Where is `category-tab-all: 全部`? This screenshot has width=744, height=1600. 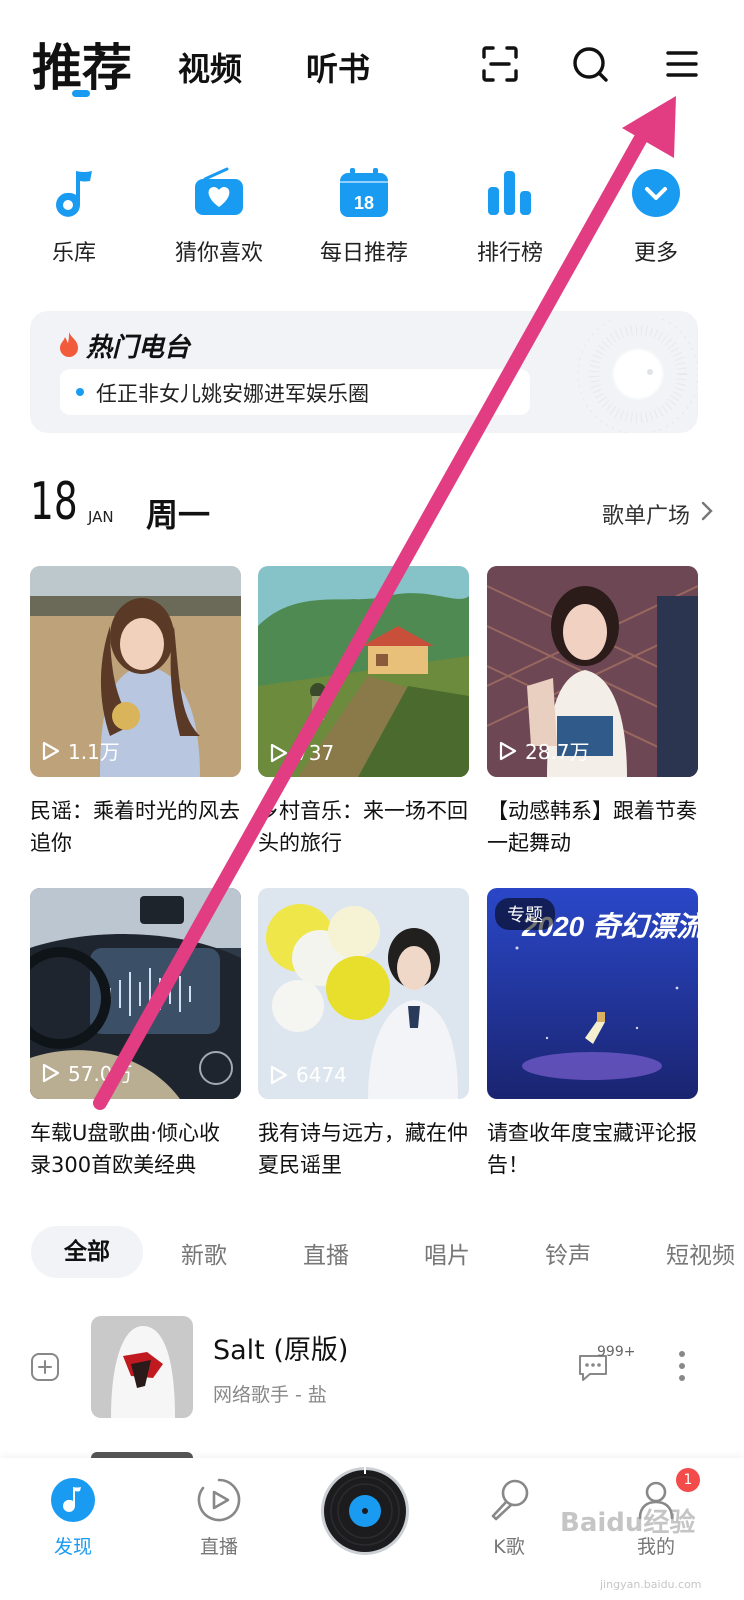
category-tab-all: 全部 is located at coordinates (87, 1252).